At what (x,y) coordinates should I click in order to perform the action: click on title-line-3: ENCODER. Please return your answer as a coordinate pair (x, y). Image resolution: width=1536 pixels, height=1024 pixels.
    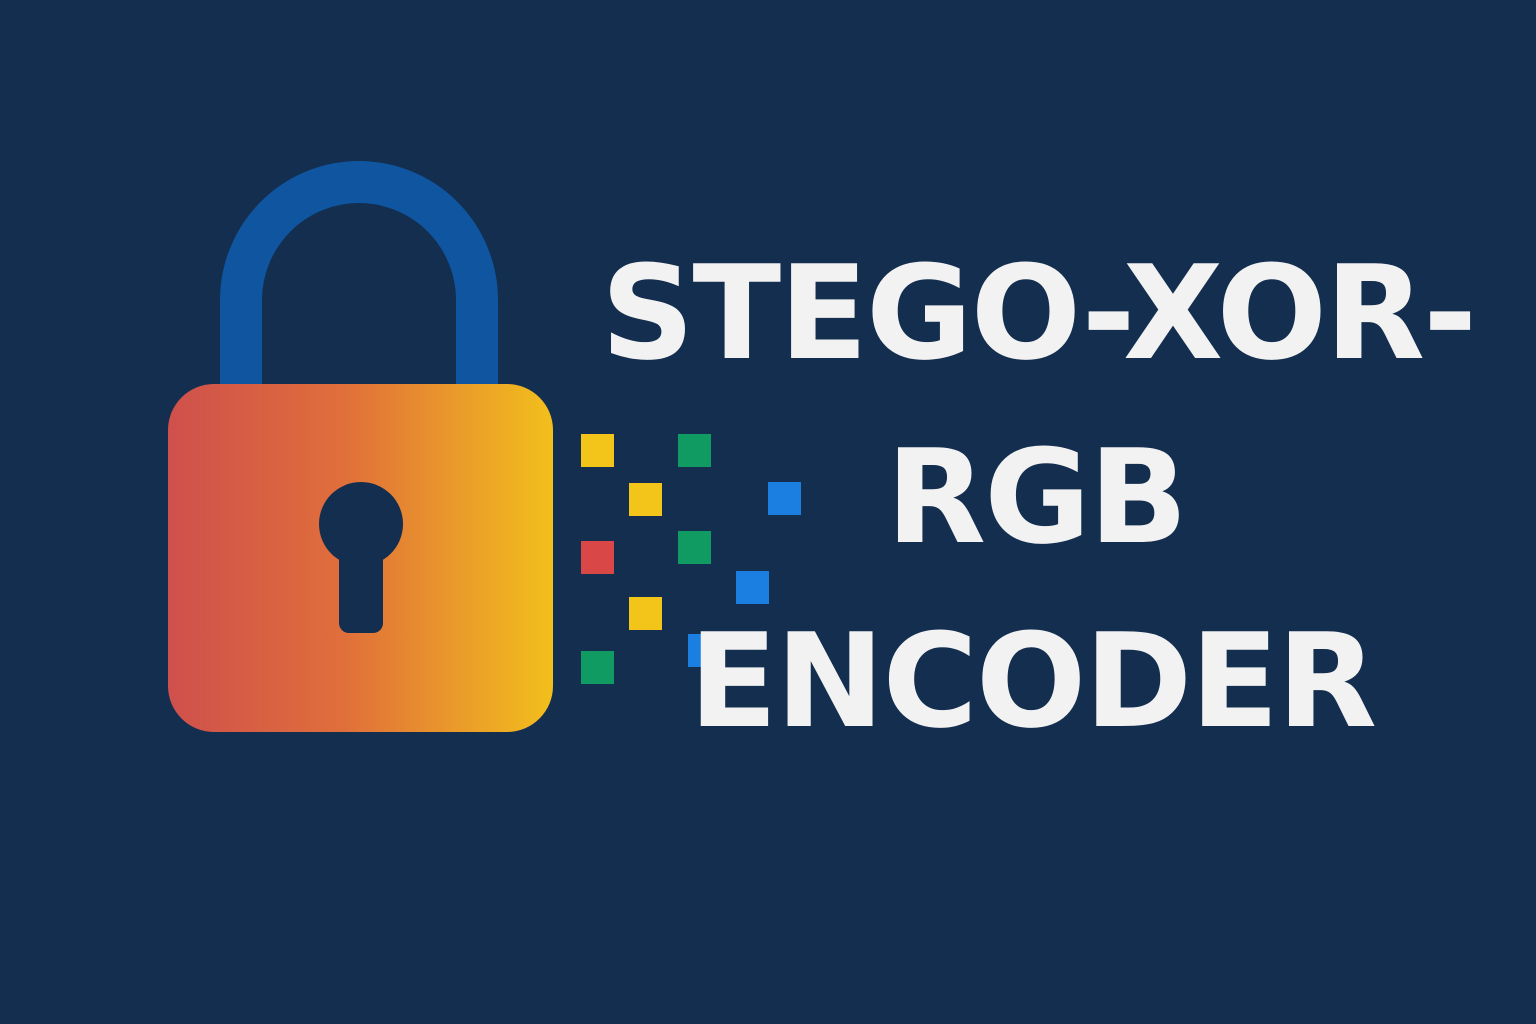
    Looking at the image, I should click on (1032, 681).